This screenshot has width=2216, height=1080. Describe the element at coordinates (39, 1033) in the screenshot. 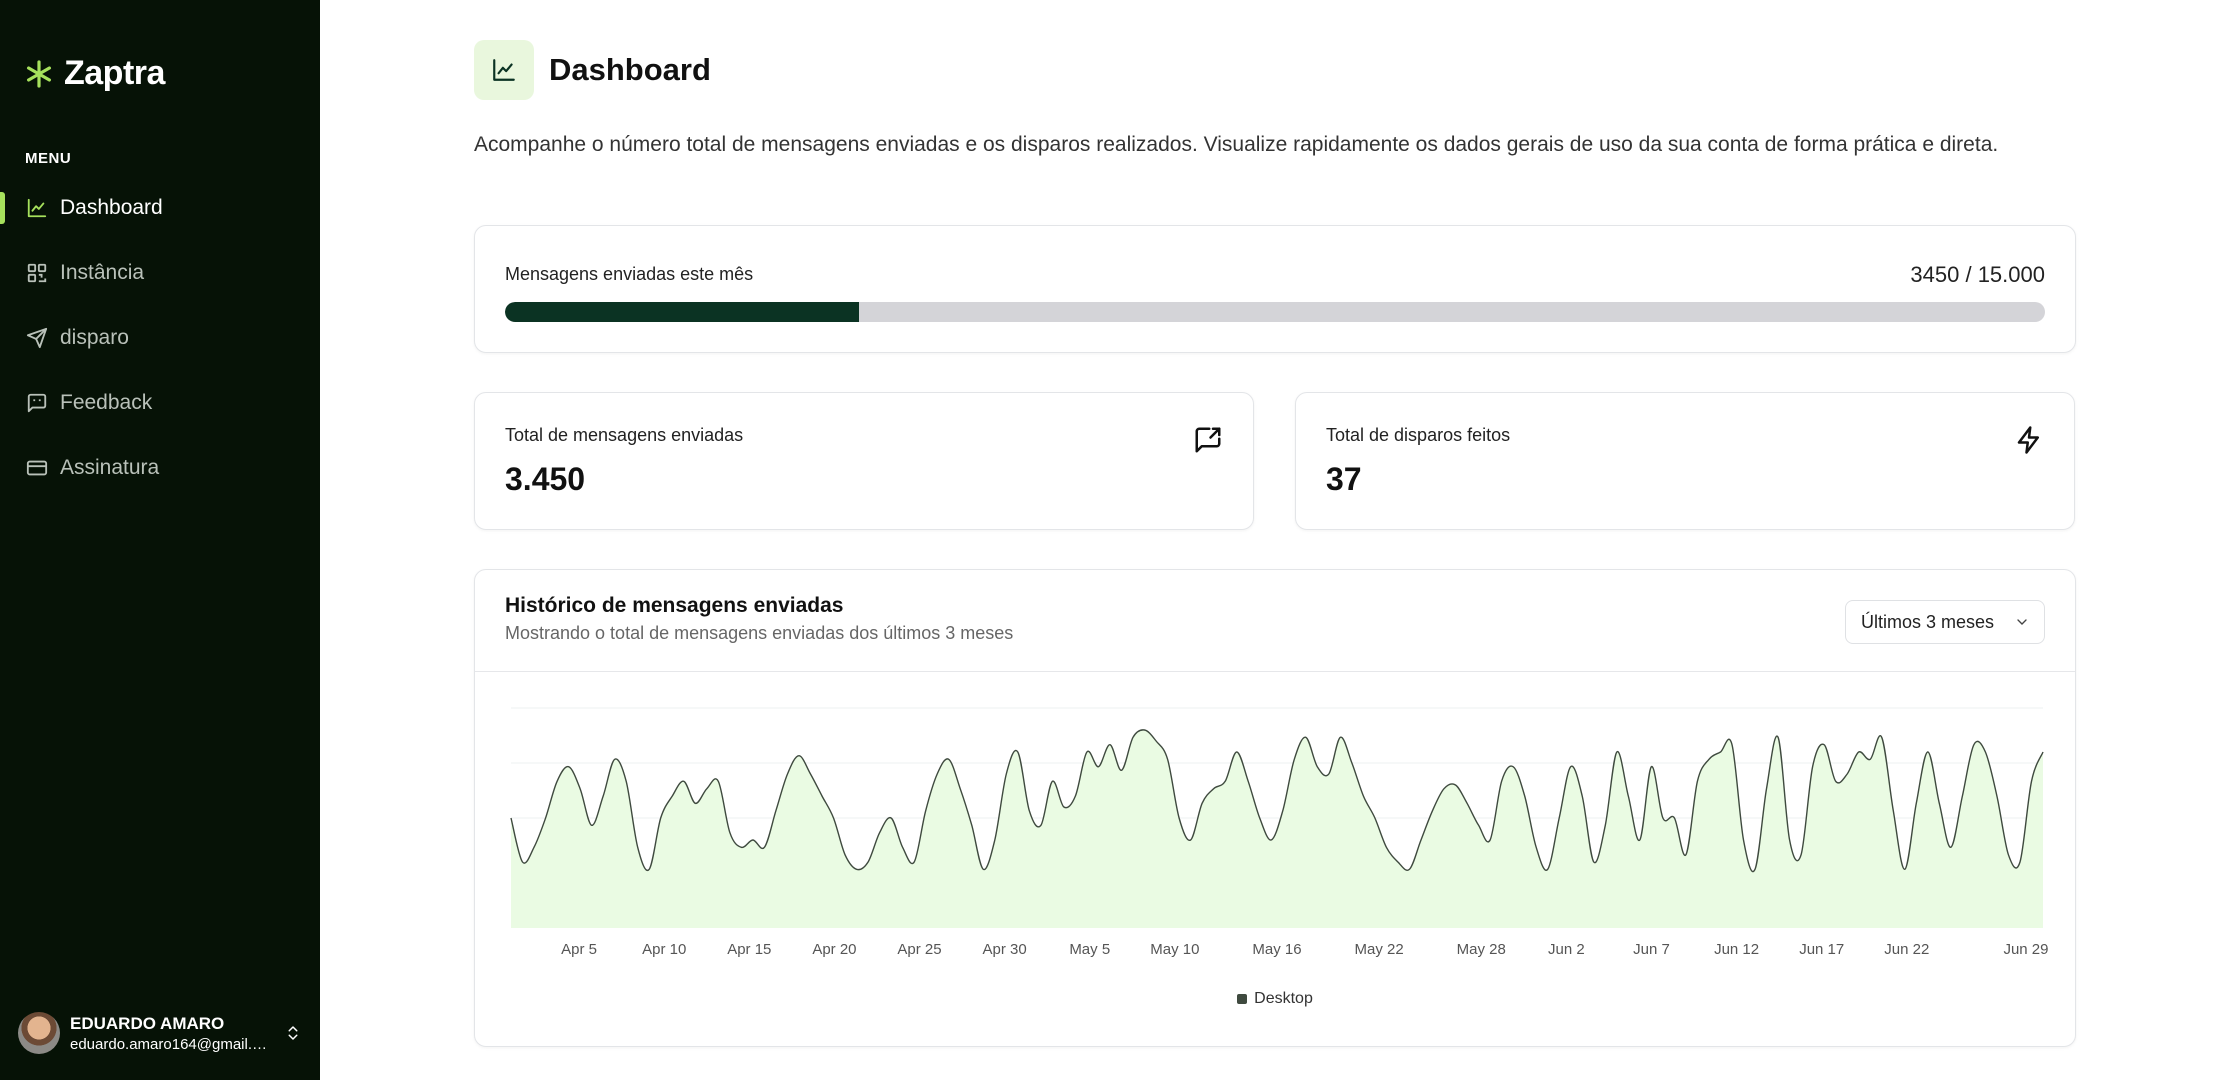

I see `avatar` at that location.